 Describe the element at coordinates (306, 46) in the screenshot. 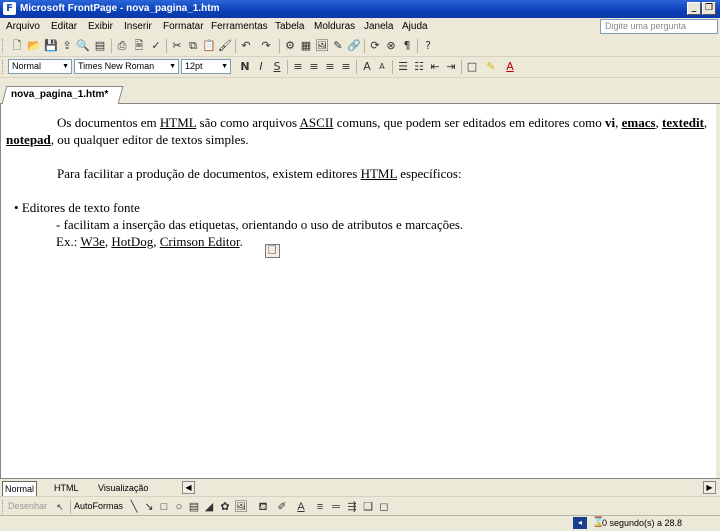

I see `insert-table-icon: ▦` at that location.